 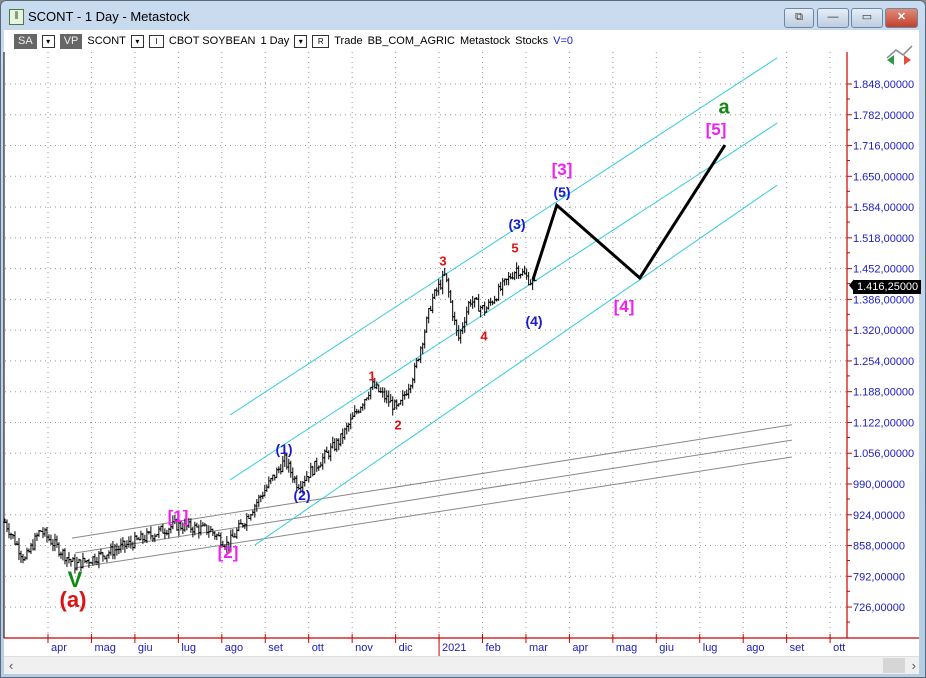 I want to click on y-tick-label: 1.320,00000, so click(x=883, y=331).